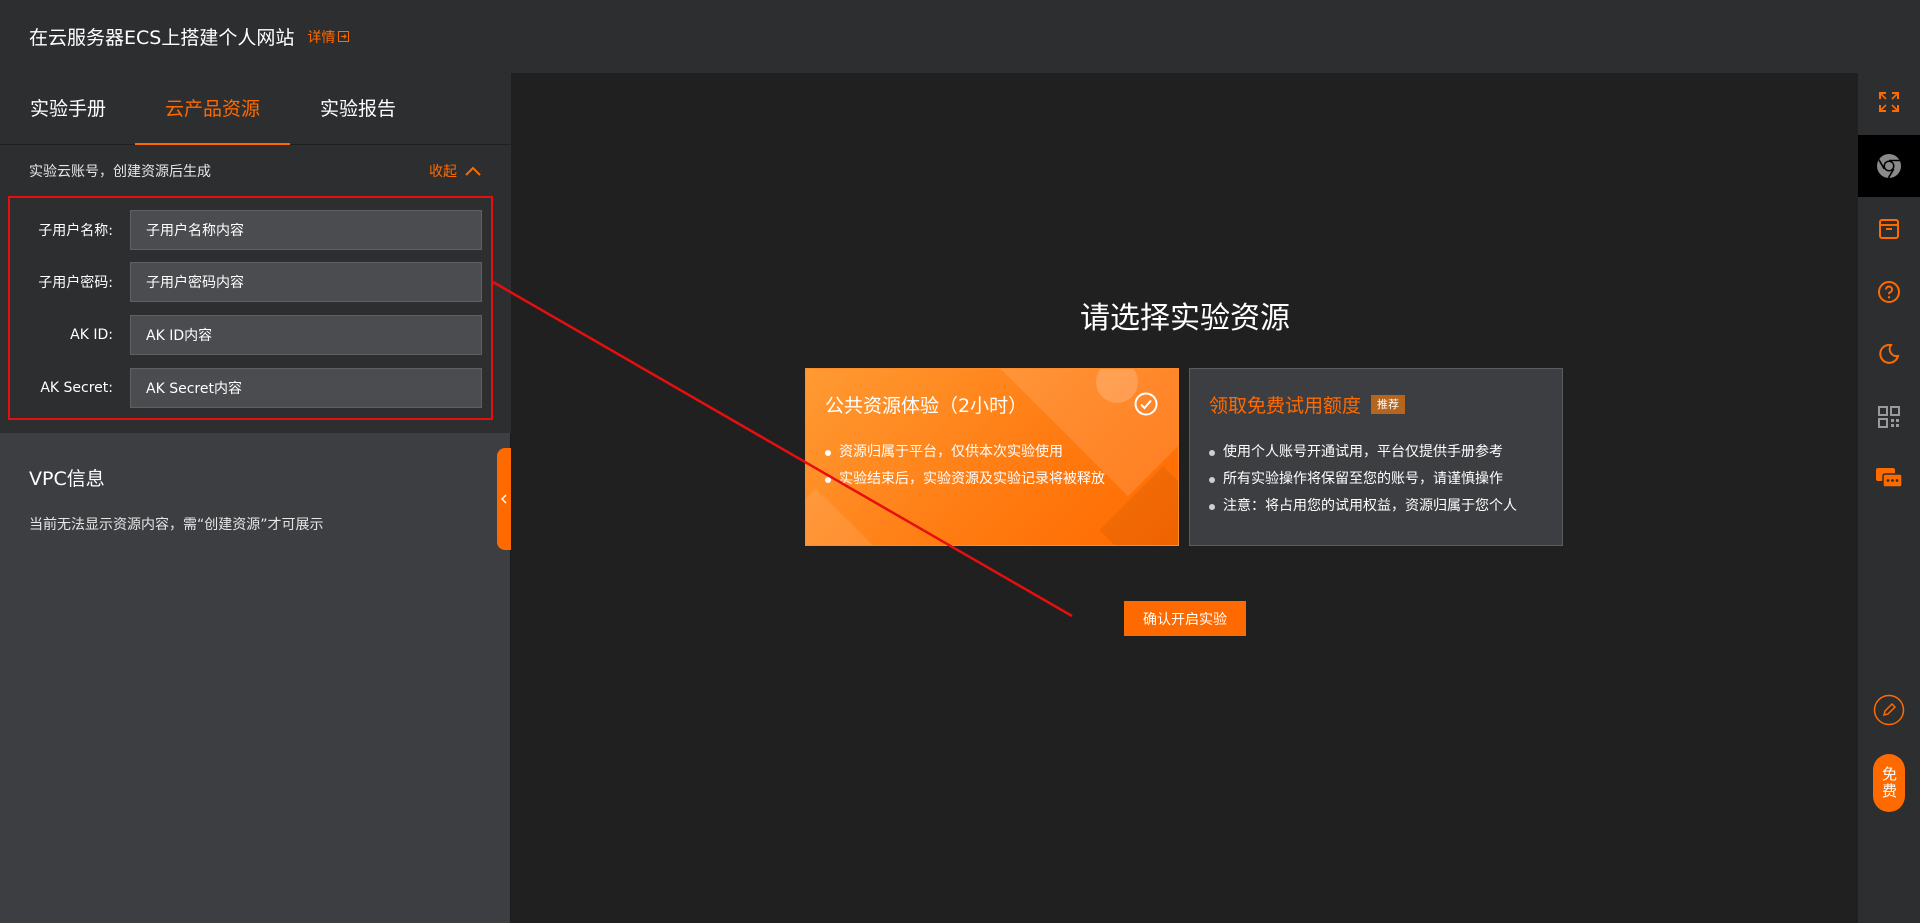  Describe the element at coordinates (67, 479) in the screenshot. I see `vpc-title: VPC信息` at that location.